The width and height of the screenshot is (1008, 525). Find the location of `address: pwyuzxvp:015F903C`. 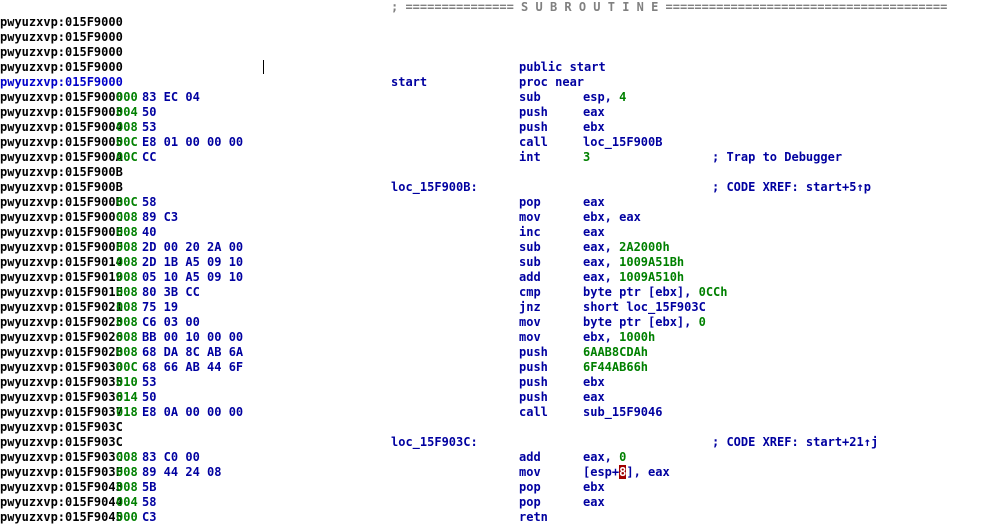

address: pwyuzxvp:015F903C is located at coordinates (61, 457).